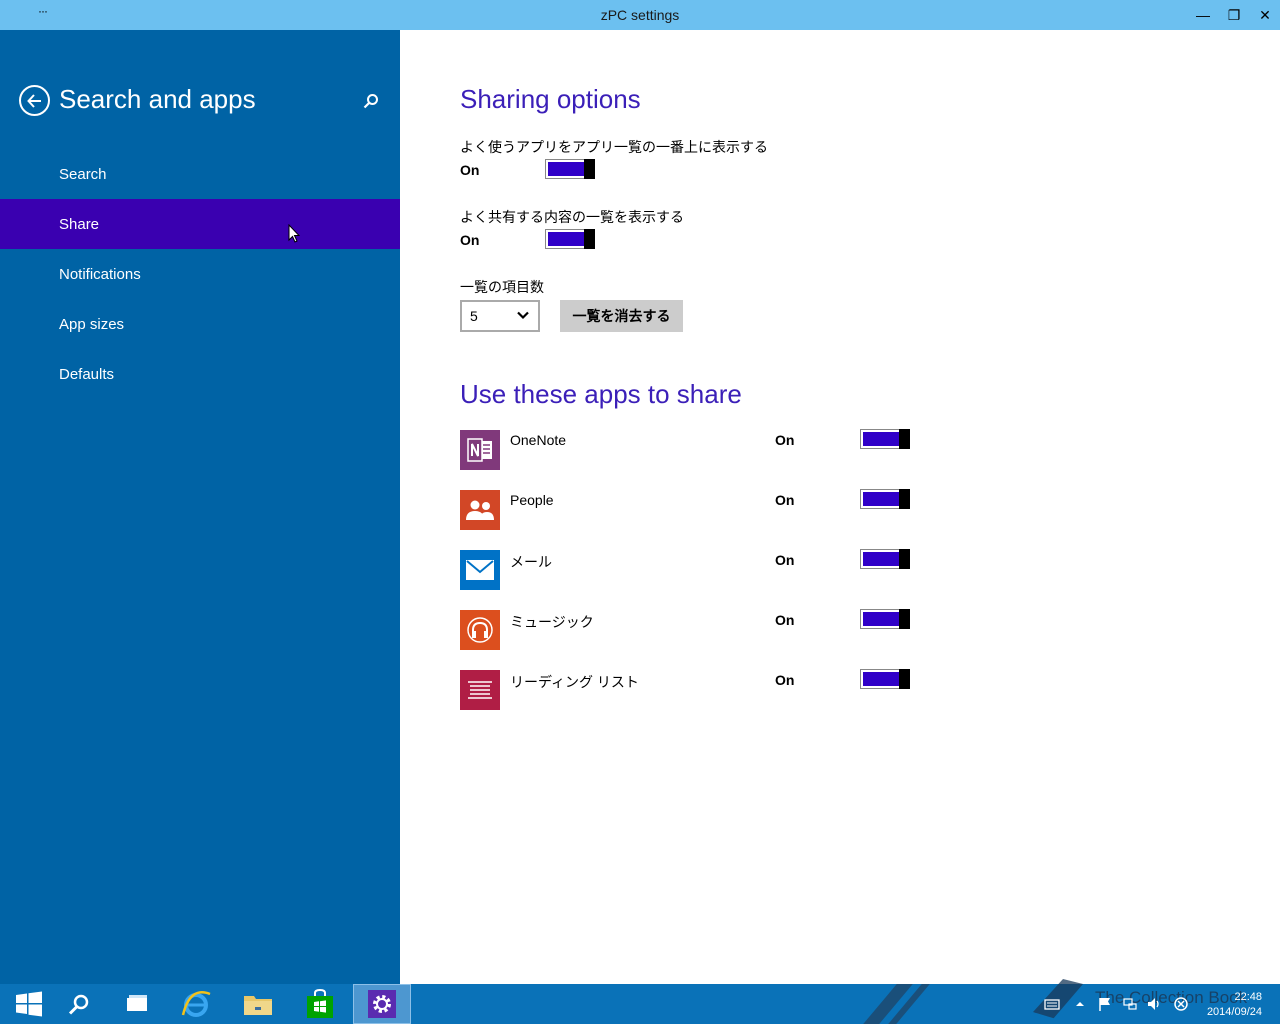  Describe the element at coordinates (200, 324) in the screenshot. I see `sidebar-item-app-sizes: App sizes` at that location.